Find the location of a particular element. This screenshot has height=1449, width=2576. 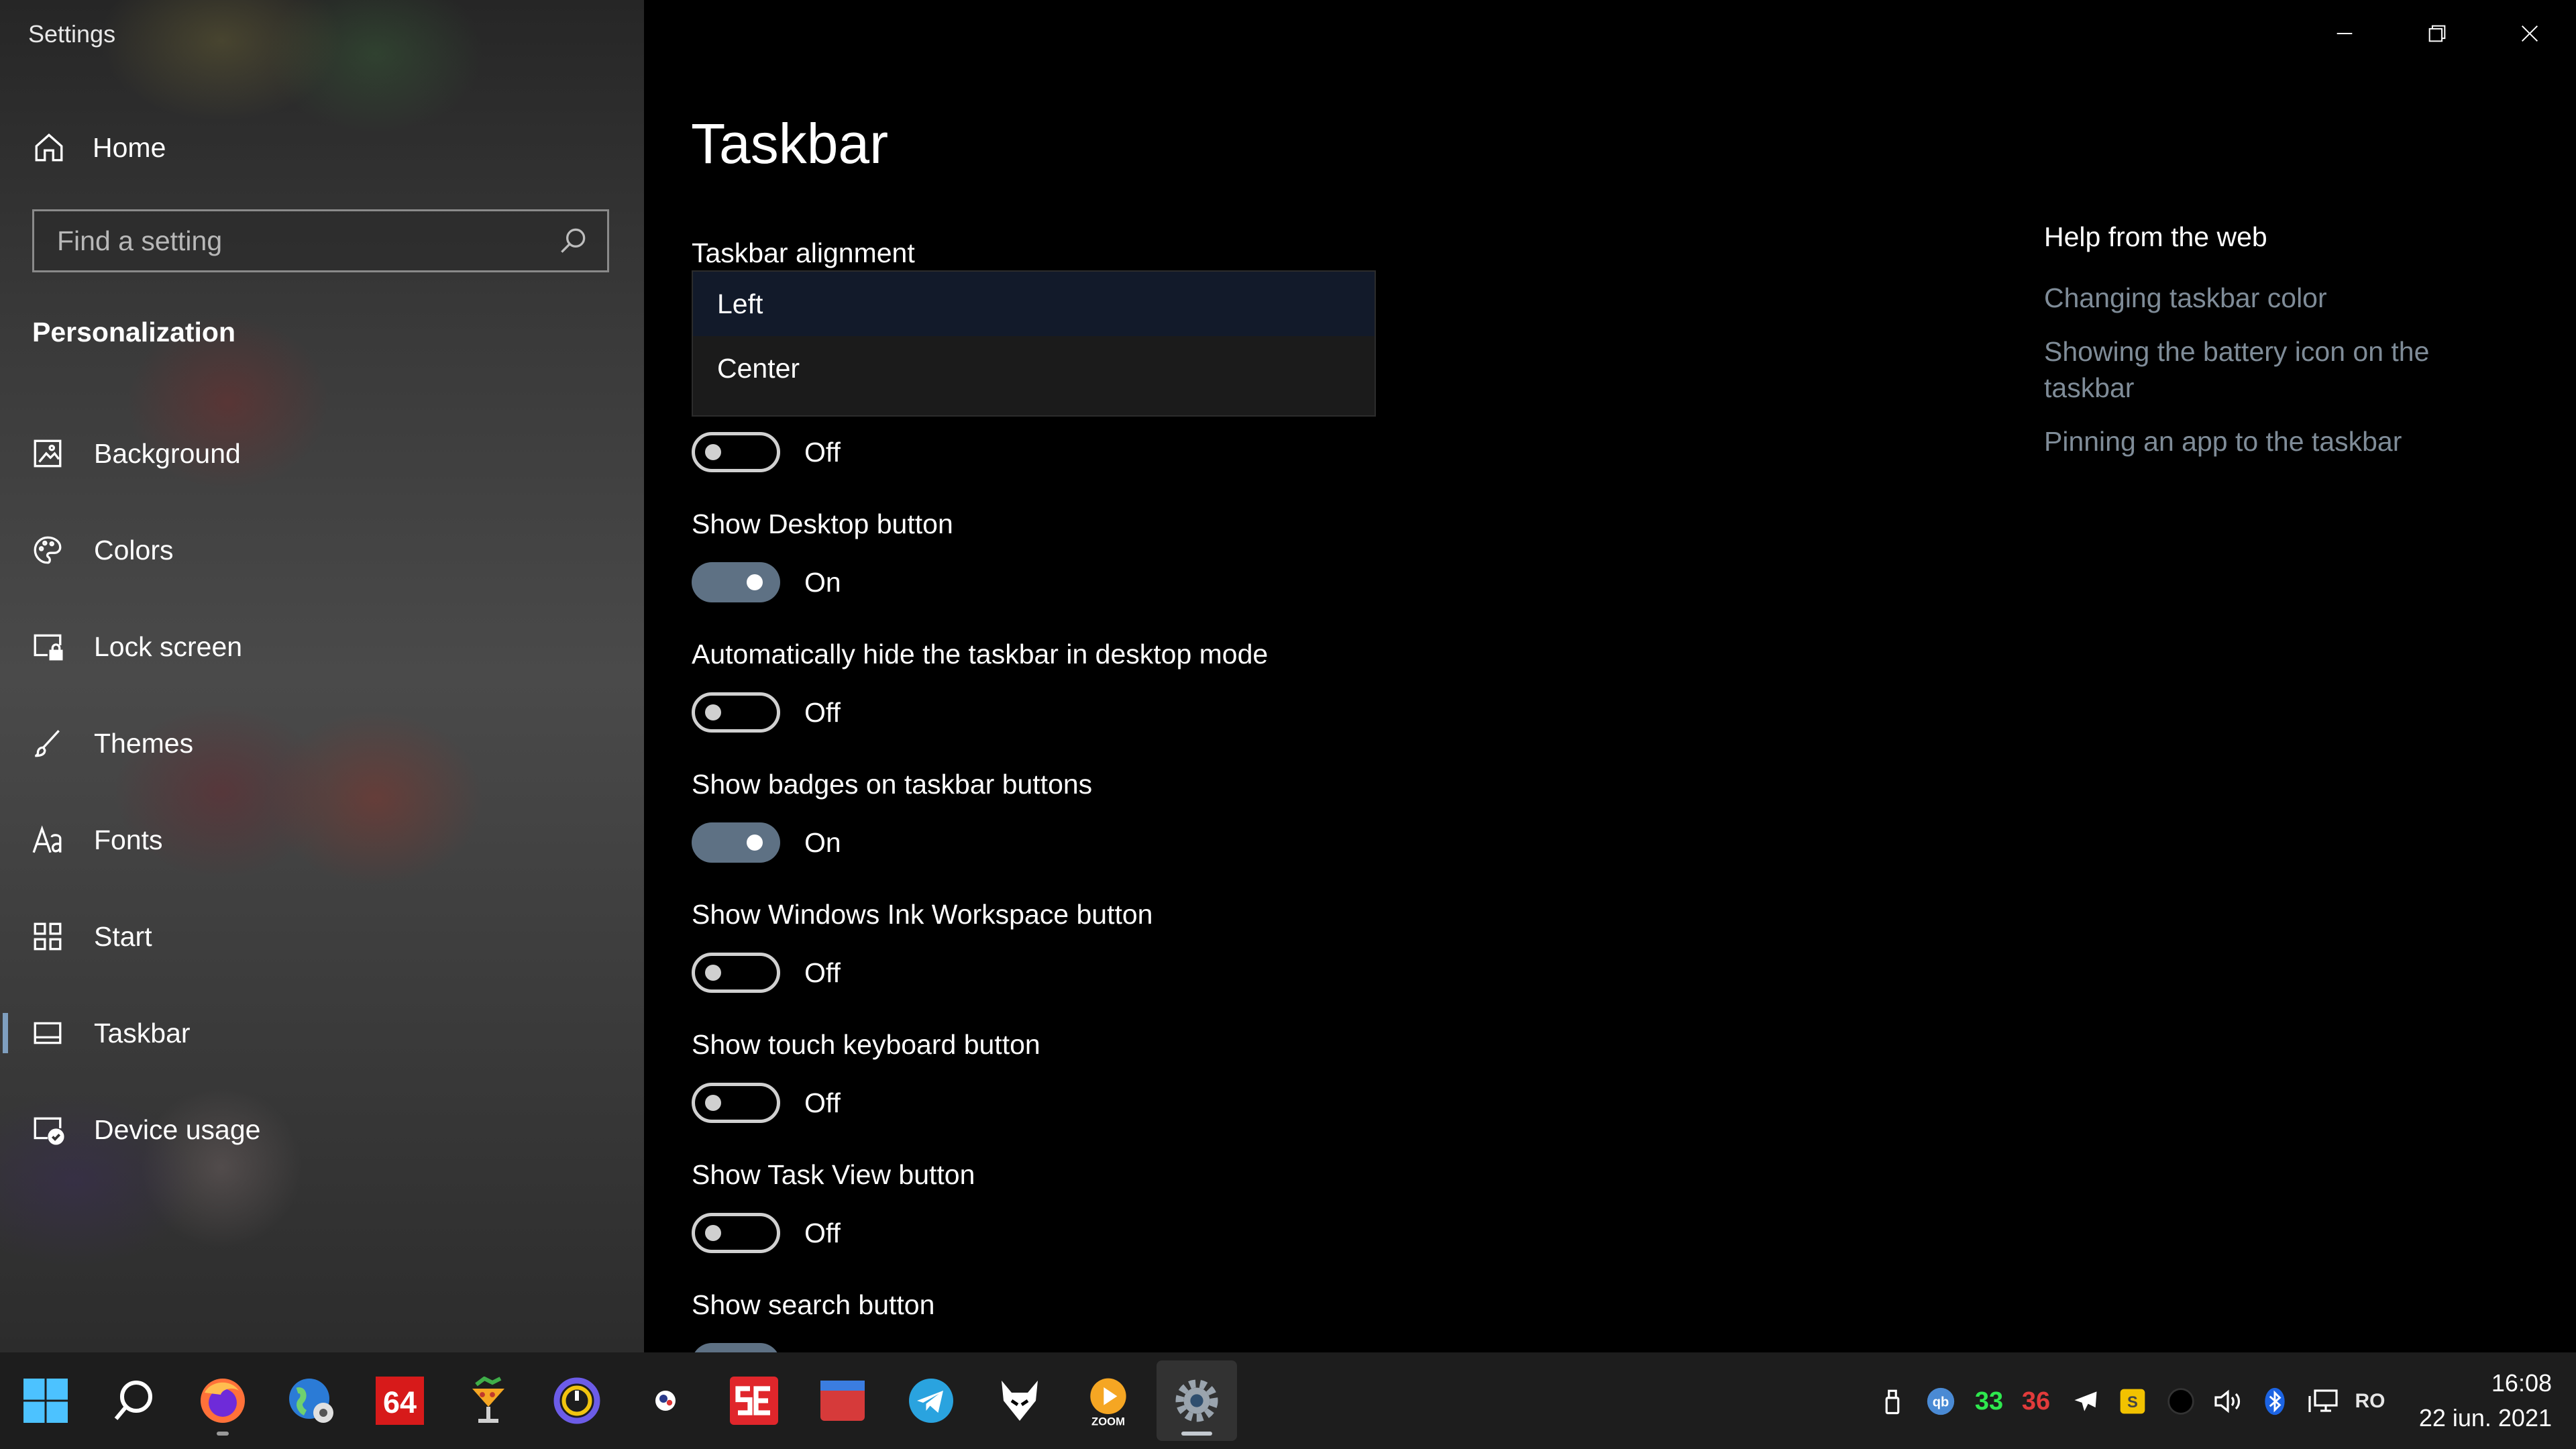

minimize-button is located at coordinates (2344, 33).